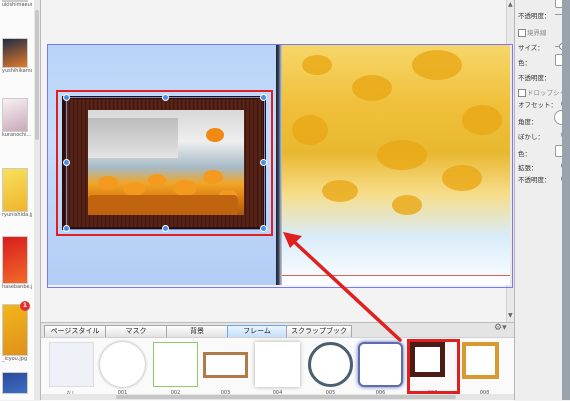 The height and width of the screenshot is (401, 570). I want to click on photo-thumbnail: 1 _icyou.jpg, so click(16, 331).